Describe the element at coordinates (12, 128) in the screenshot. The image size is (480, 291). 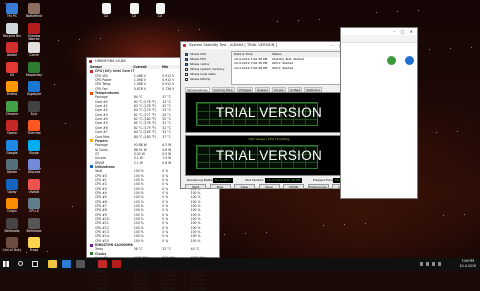
I see `desktop-icon: Opera` at that location.